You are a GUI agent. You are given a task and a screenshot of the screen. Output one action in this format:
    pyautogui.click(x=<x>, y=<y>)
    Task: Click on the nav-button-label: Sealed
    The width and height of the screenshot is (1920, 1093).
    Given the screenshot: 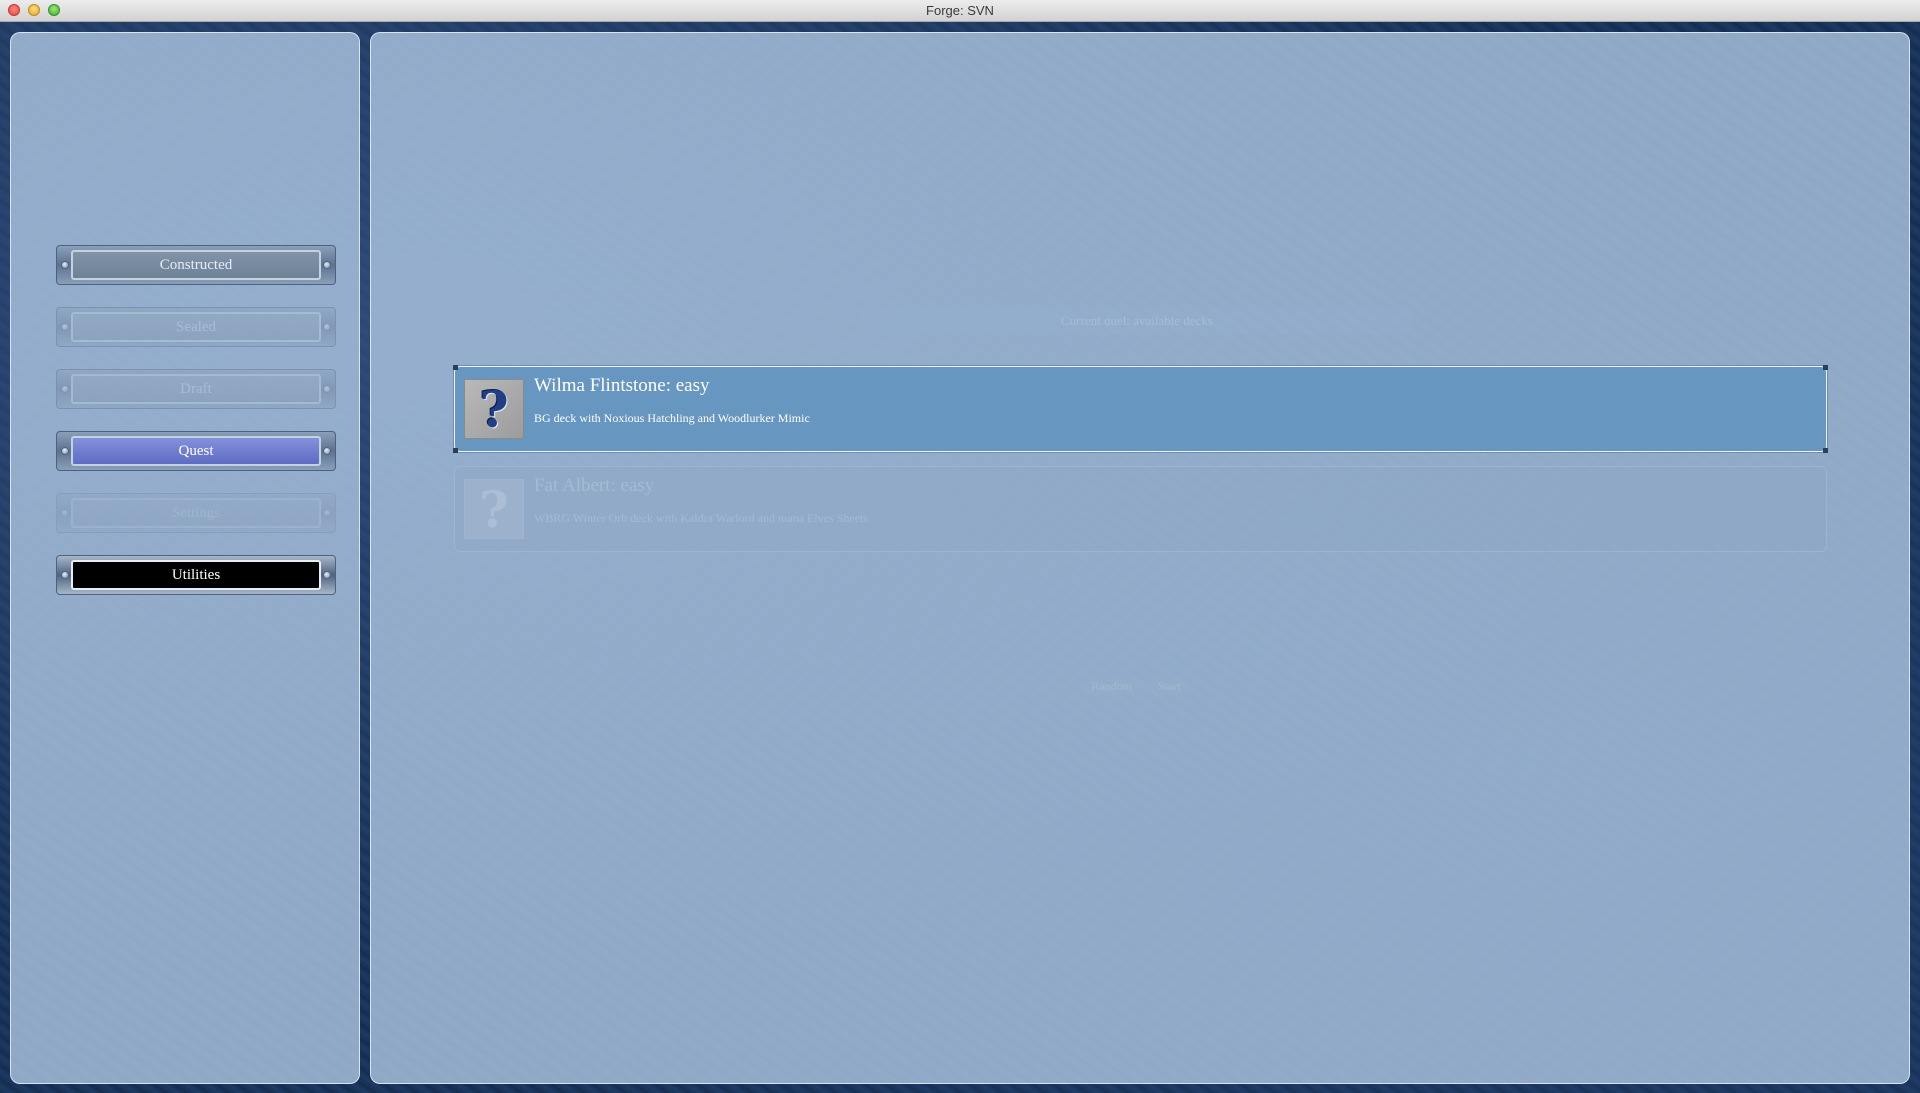 What is the action you would take?
    pyautogui.click(x=196, y=327)
    